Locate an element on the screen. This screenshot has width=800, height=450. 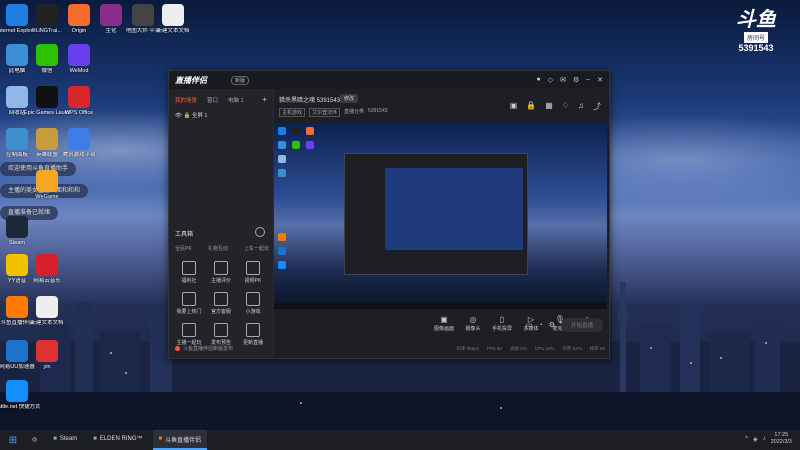
desktop-shortcut-label: Battle.net 快捷方式 is located at coordinates (20, 407).